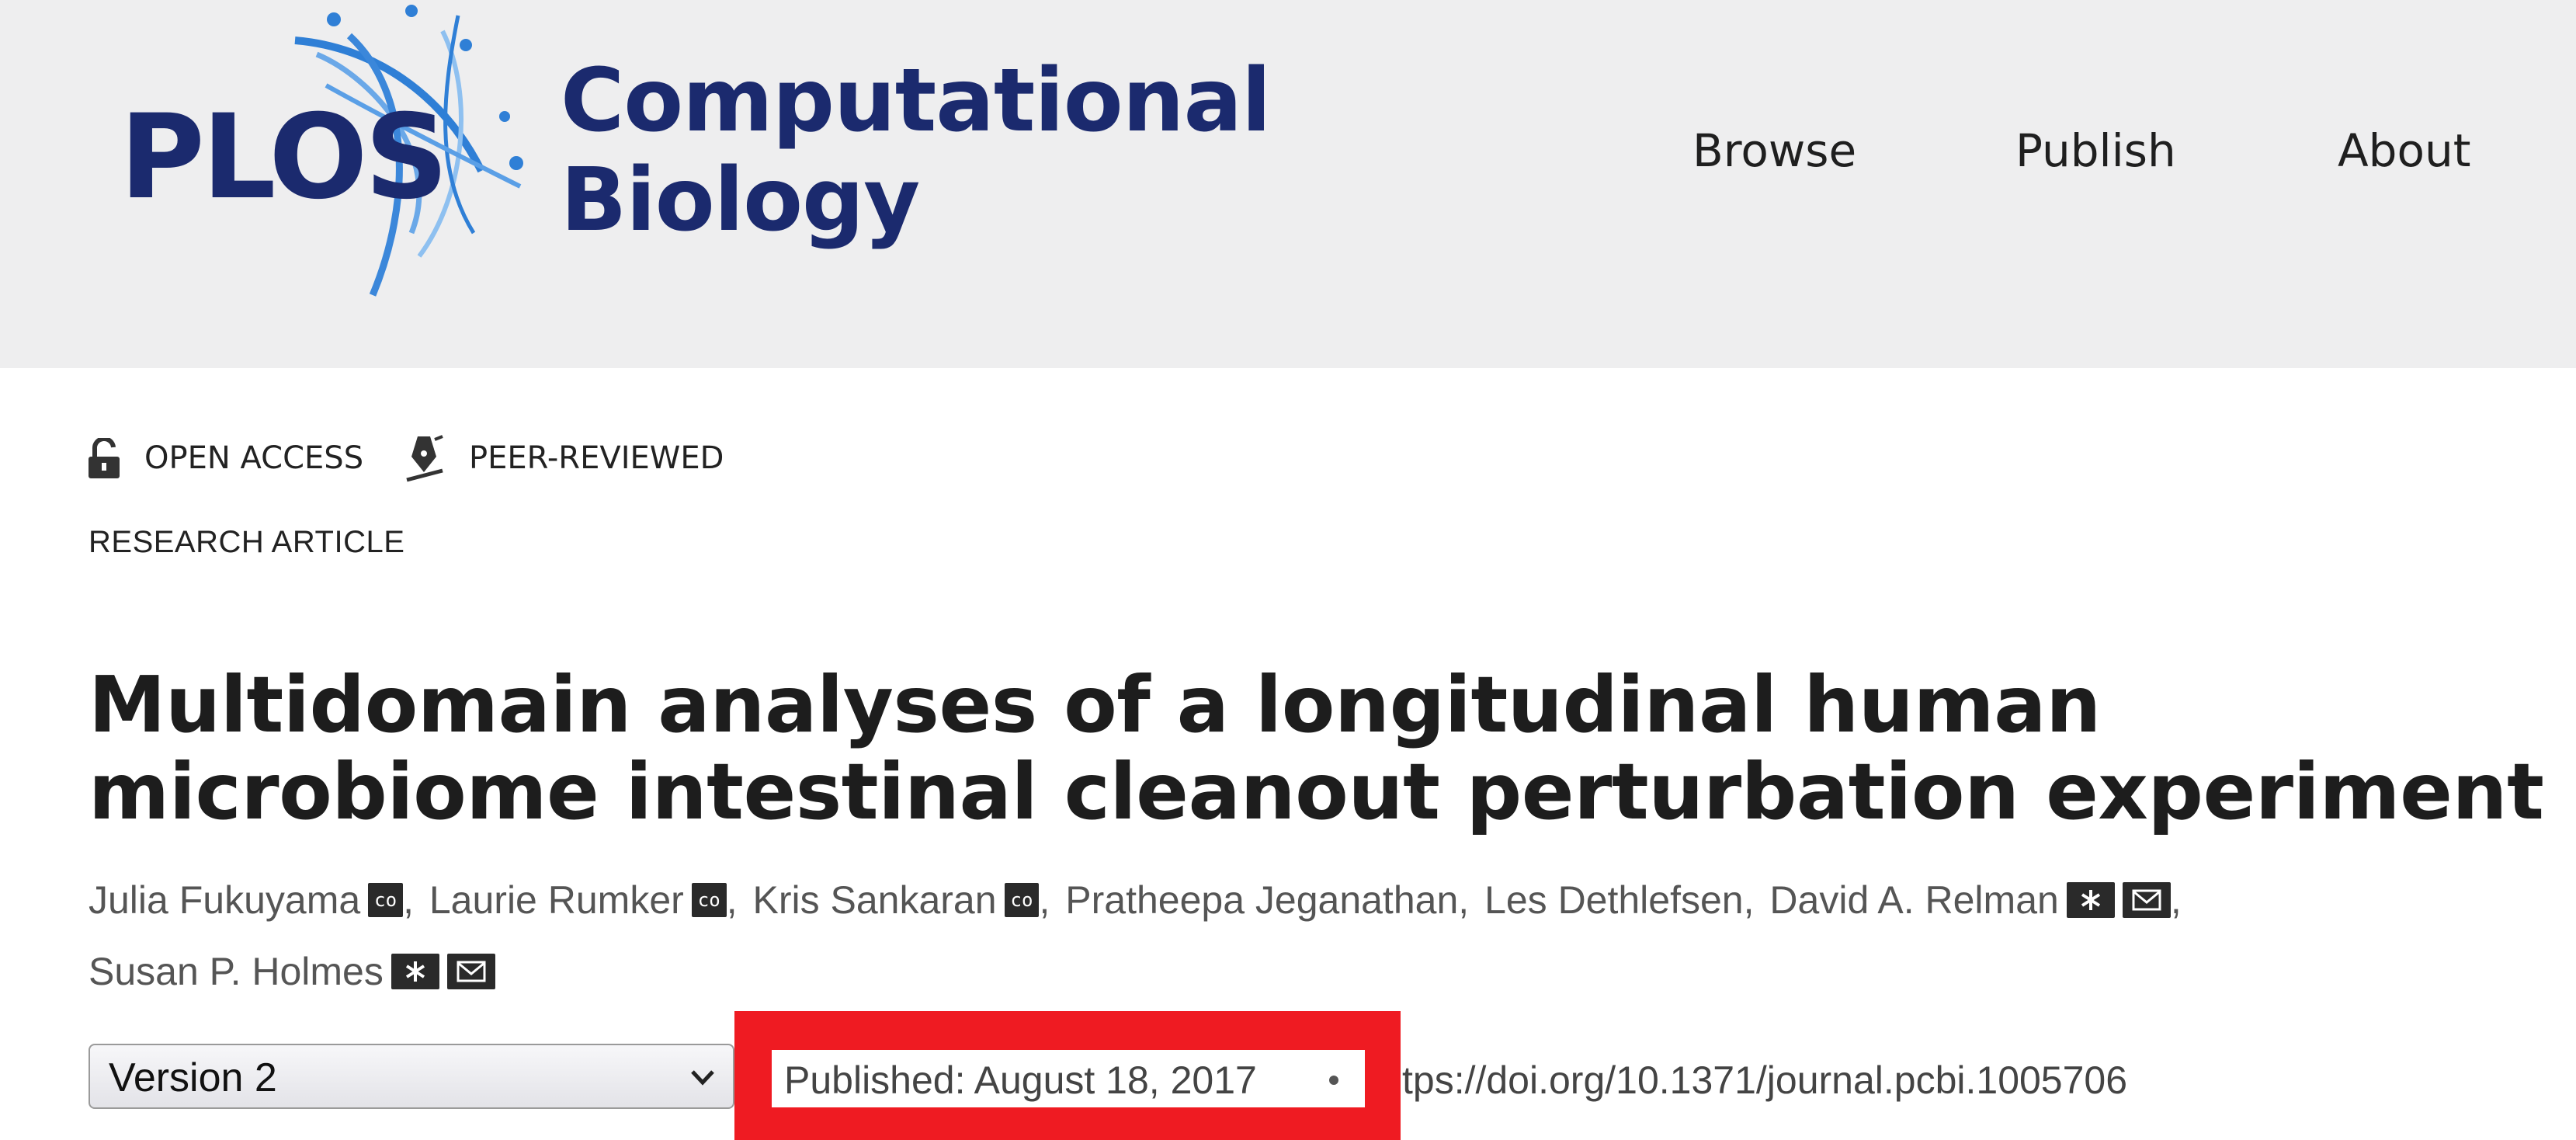  Describe the element at coordinates (1614, 900) in the screenshot. I see `author-name: Les Dethlefsen` at that location.